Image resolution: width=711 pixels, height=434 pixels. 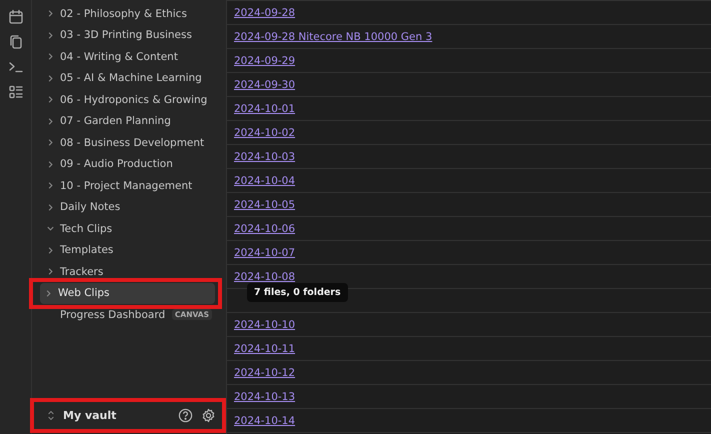 What do you see at coordinates (333, 36) in the screenshot?
I see `note-link: 2024-09-28 Nitecore NB 10000 Gen 3` at bounding box center [333, 36].